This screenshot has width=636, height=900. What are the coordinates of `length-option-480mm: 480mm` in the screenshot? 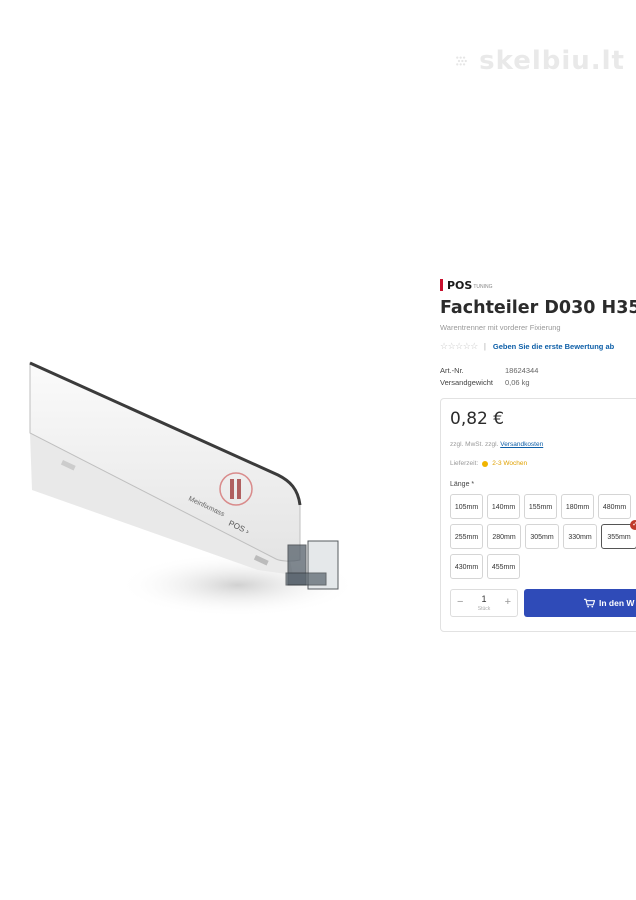 It's located at (614, 506).